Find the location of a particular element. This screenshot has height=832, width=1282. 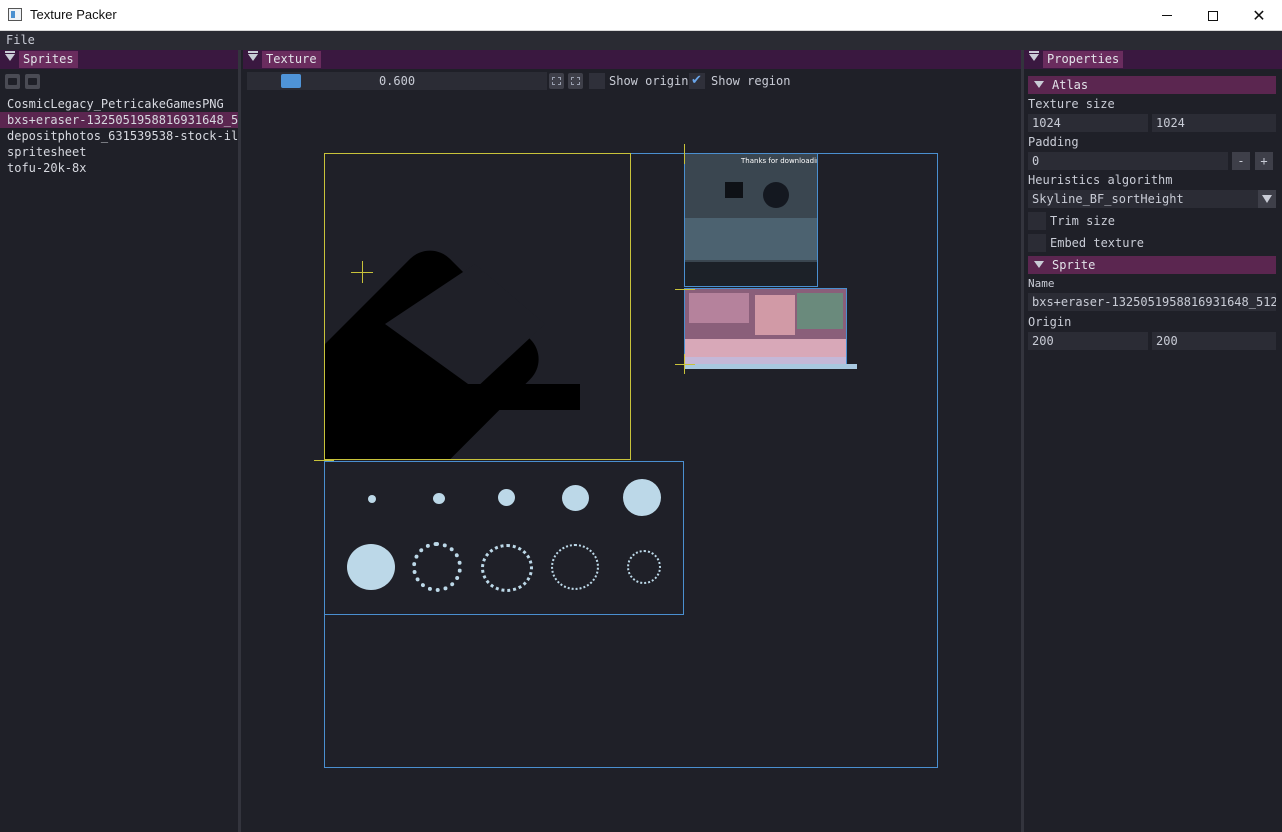

heuristics-dropdown: Skyline_BF_sortHeight is located at coordinates (1152, 199).